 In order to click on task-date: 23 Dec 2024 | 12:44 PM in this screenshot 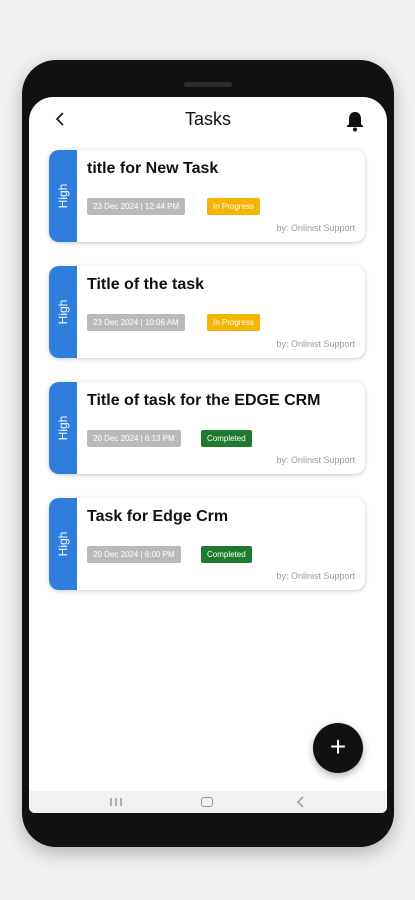, I will do `click(136, 206)`.